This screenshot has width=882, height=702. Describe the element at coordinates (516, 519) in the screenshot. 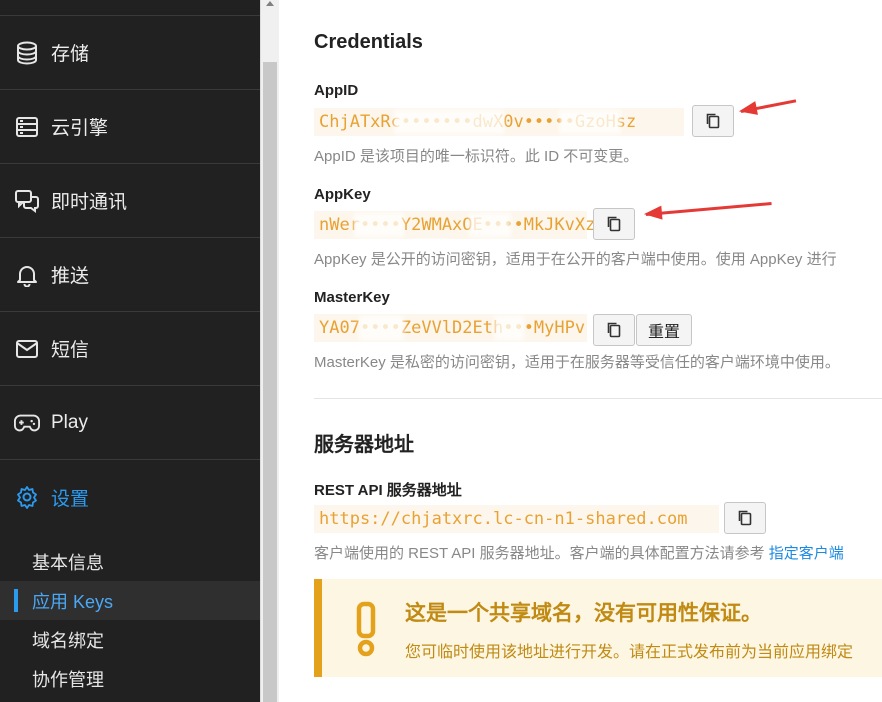

I see `rest-api-url: https://chjatxrc.lc-cn-n1-shared.com` at that location.